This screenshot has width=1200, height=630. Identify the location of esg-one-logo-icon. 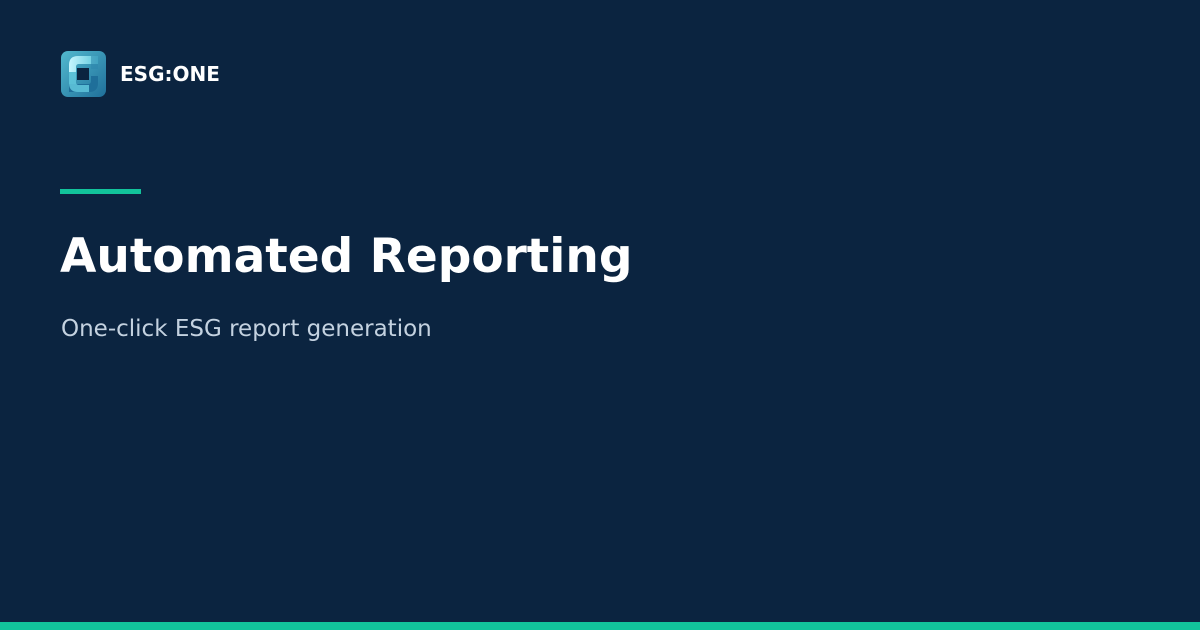
(83, 74).